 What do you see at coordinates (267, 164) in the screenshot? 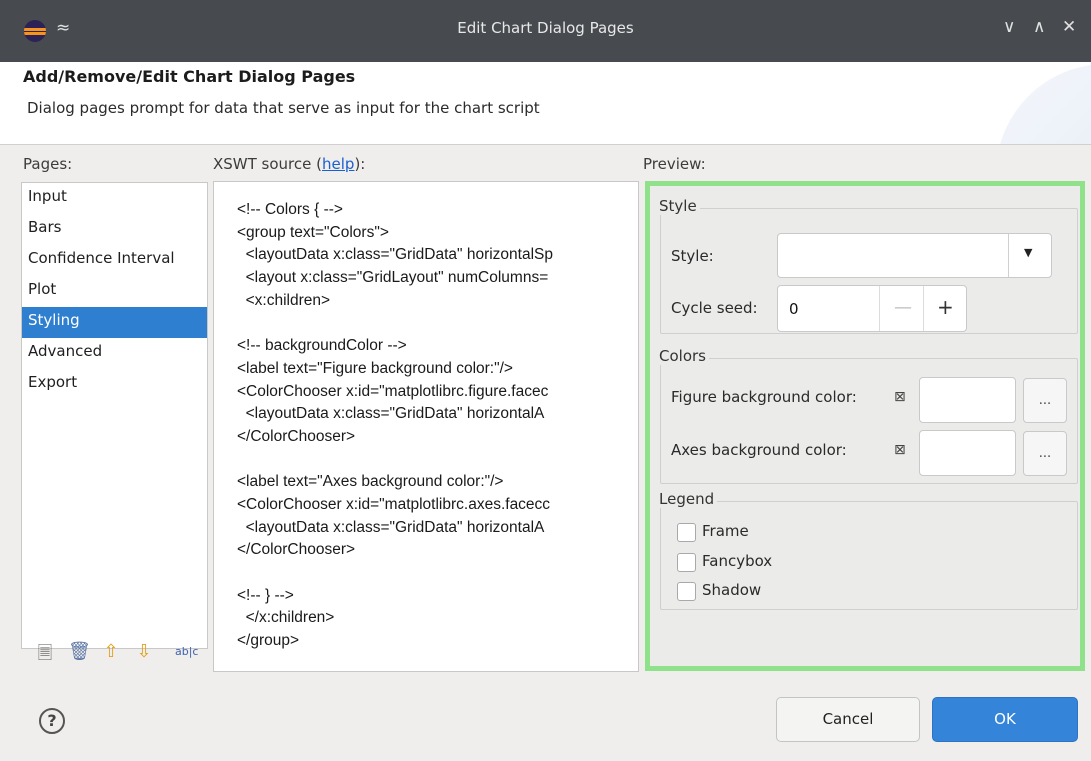
I see `source-label-prefix: XSWT source (` at bounding box center [267, 164].